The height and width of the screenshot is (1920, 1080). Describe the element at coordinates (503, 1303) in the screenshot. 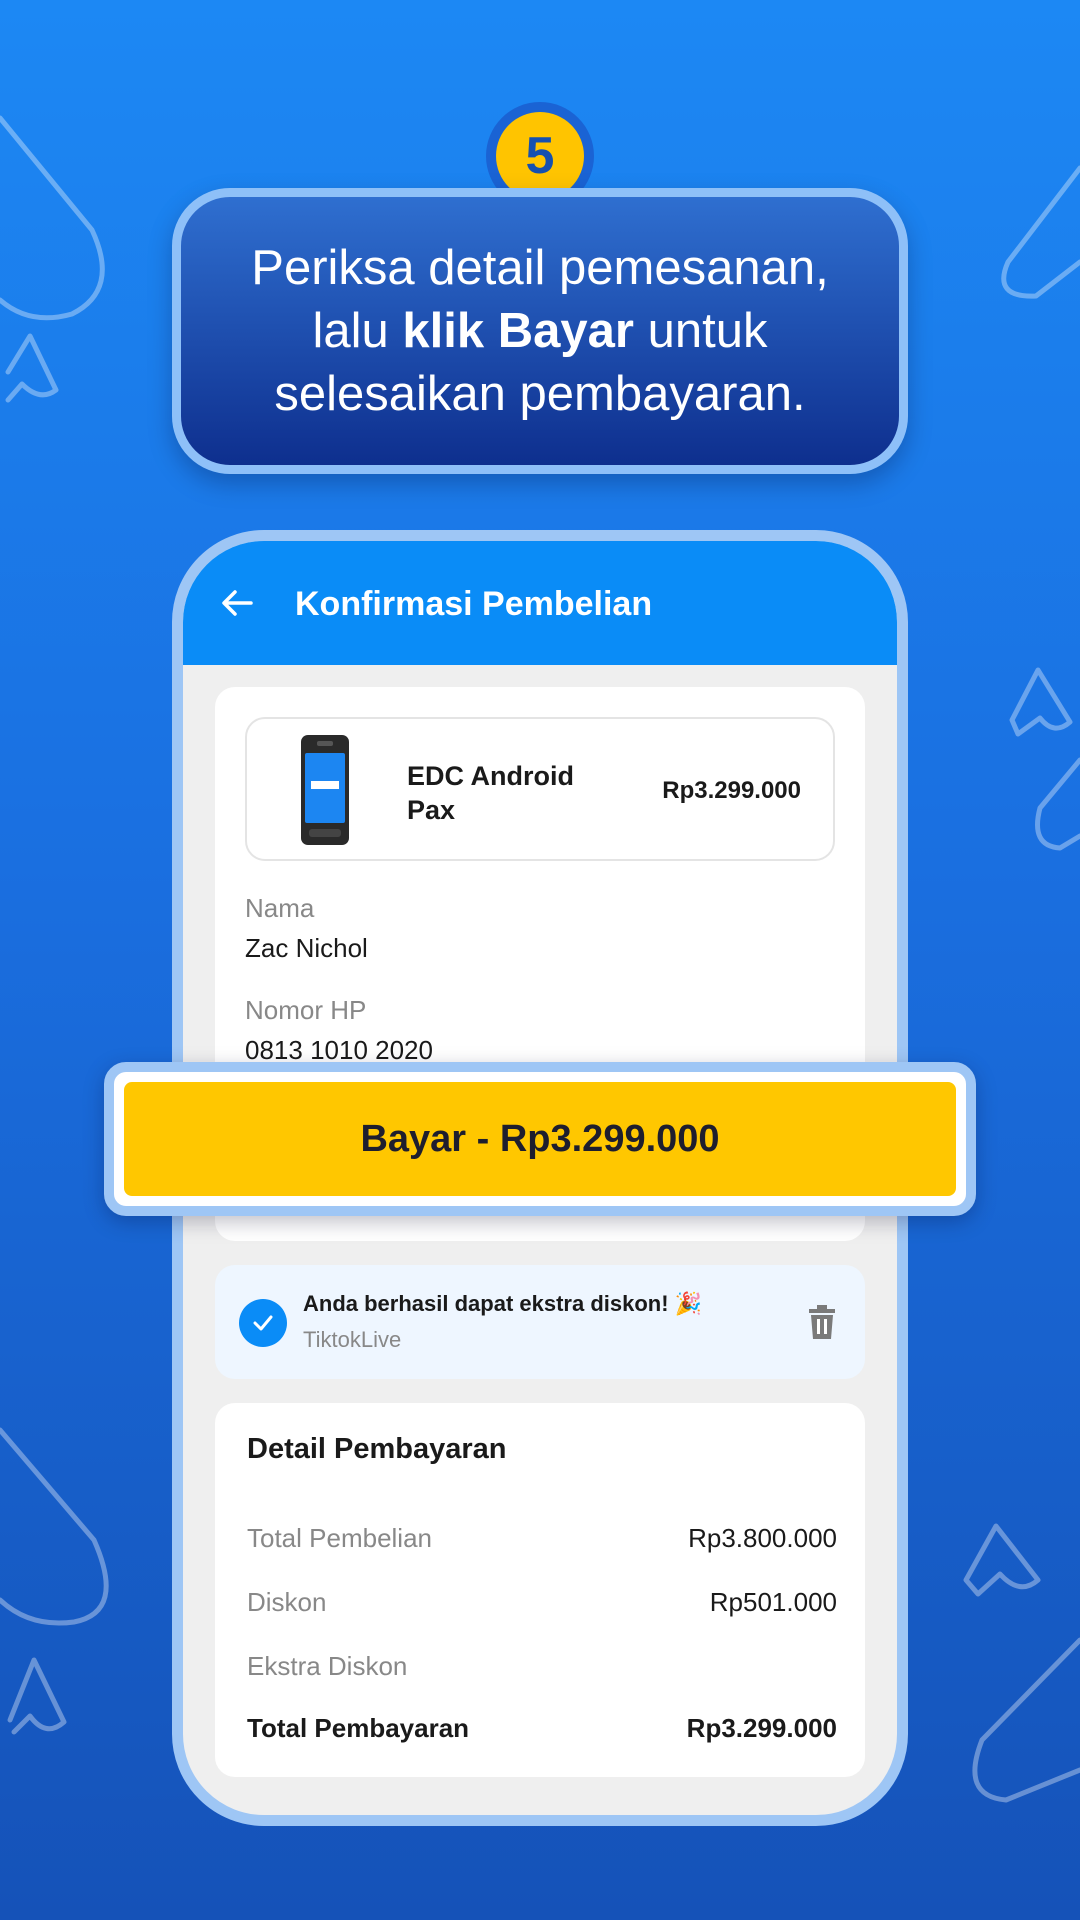

I see `promo-title: Anda berhasil dapat ekstra diskon! 🎉` at that location.